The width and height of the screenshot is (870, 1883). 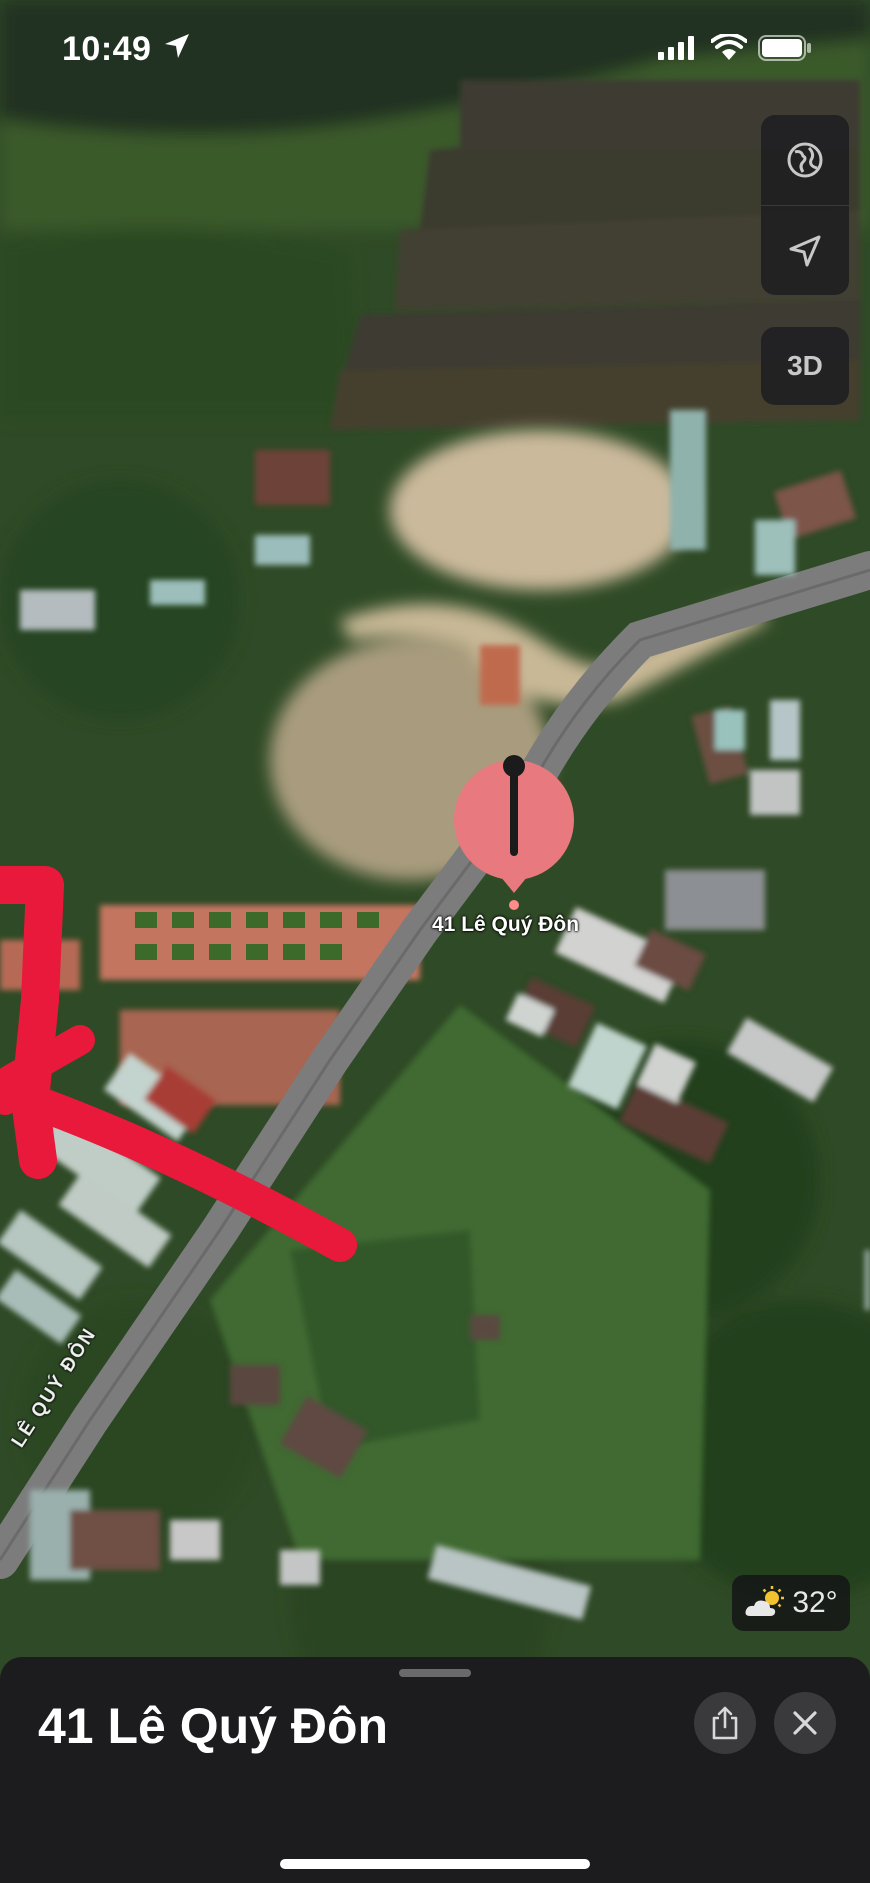 What do you see at coordinates (435, 1864) in the screenshot?
I see `home-indicator` at bounding box center [435, 1864].